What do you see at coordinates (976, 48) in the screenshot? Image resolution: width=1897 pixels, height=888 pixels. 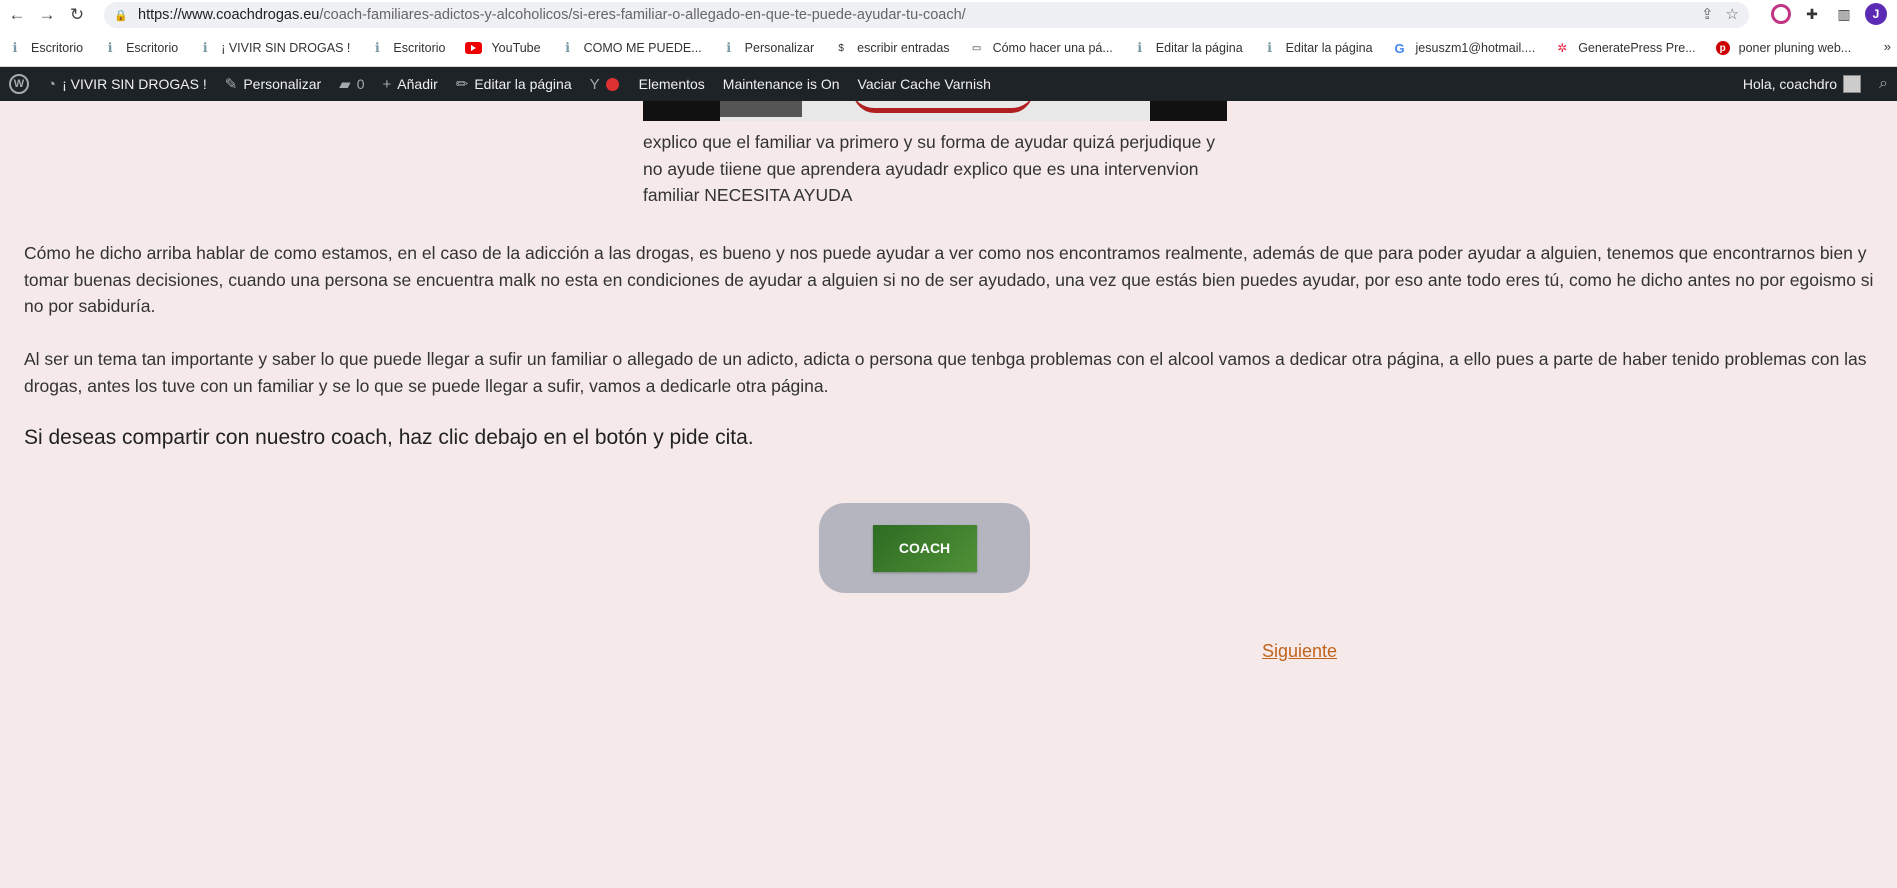 I see `page-icon: ▭` at bounding box center [976, 48].